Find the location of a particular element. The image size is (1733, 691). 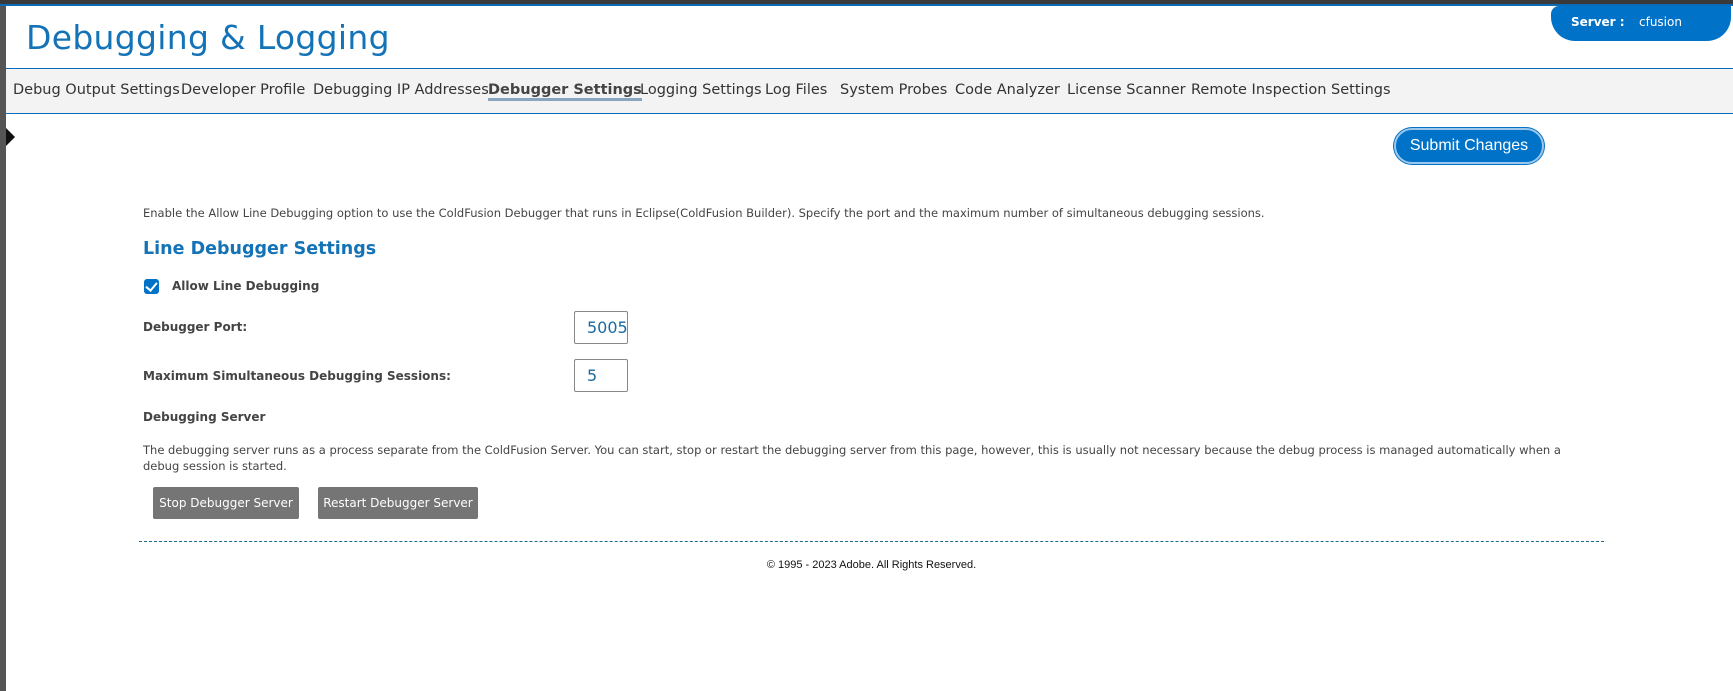

allow-line-debugging-label: Allow Line Debugging is located at coordinates (246, 286).